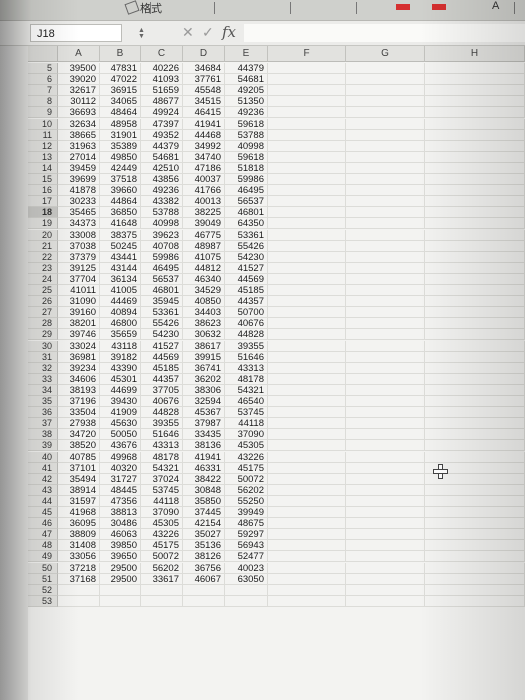 The height and width of the screenshot is (700, 525). Describe the element at coordinates (120, 113) in the screenshot. I see `cell-b: 48464` at that location.